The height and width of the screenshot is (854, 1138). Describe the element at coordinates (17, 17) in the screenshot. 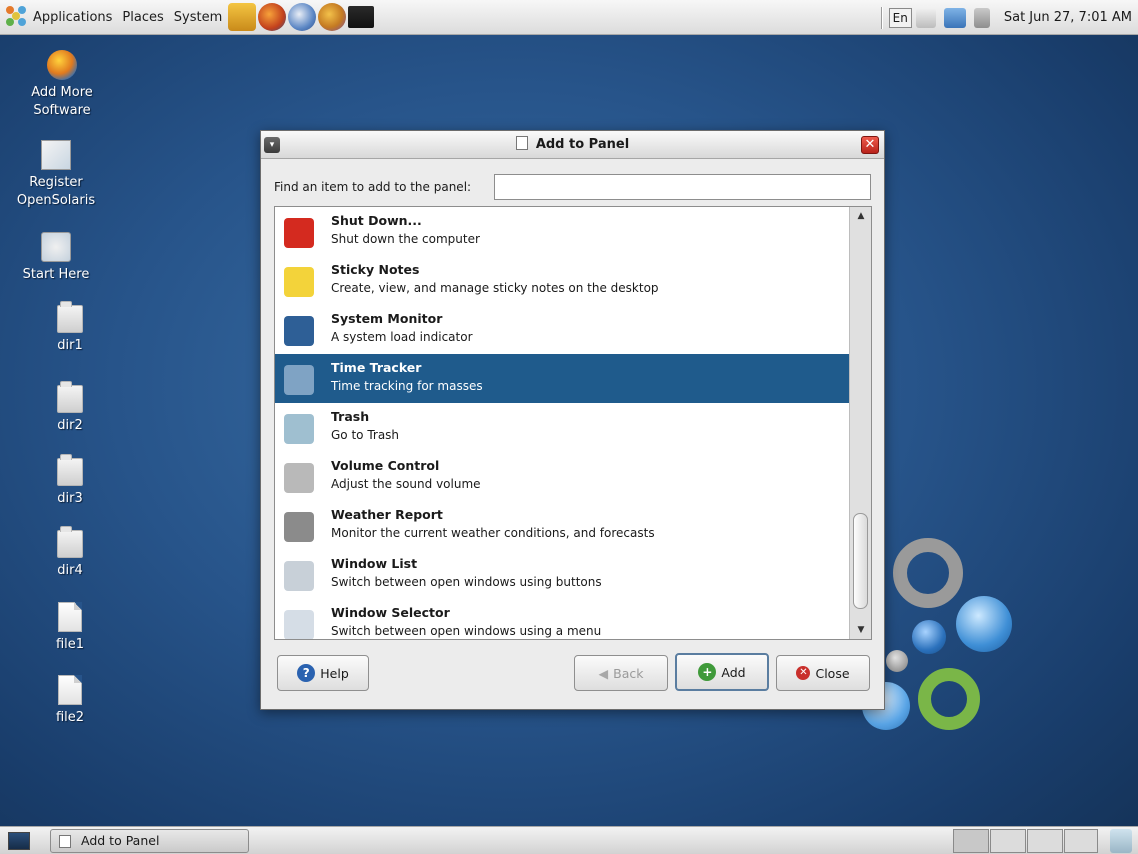

I see `applications-menu-icon` at that location.